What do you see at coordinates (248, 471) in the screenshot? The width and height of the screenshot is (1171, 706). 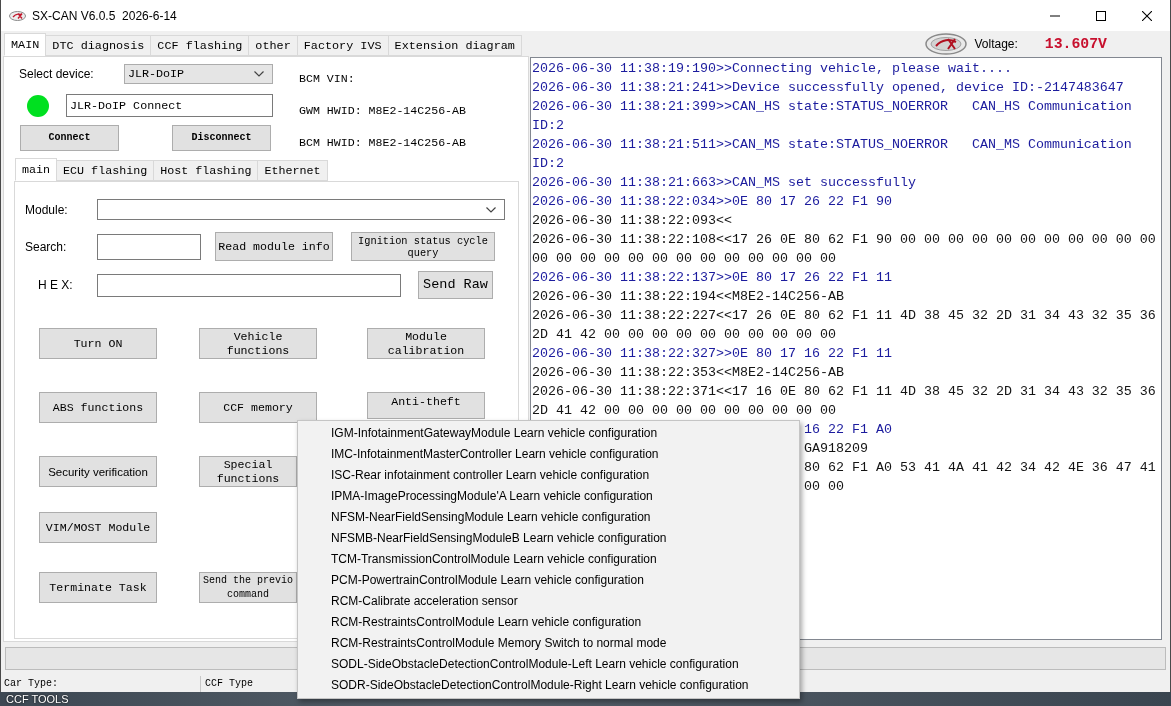 I see `function-button: Special functions` at bounding box center [248, 471].